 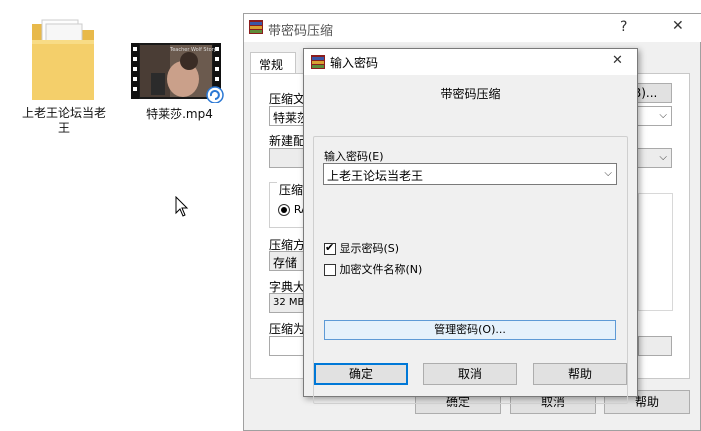 I want to click on ok-button-label: 确定, so click(x=360, y=374).